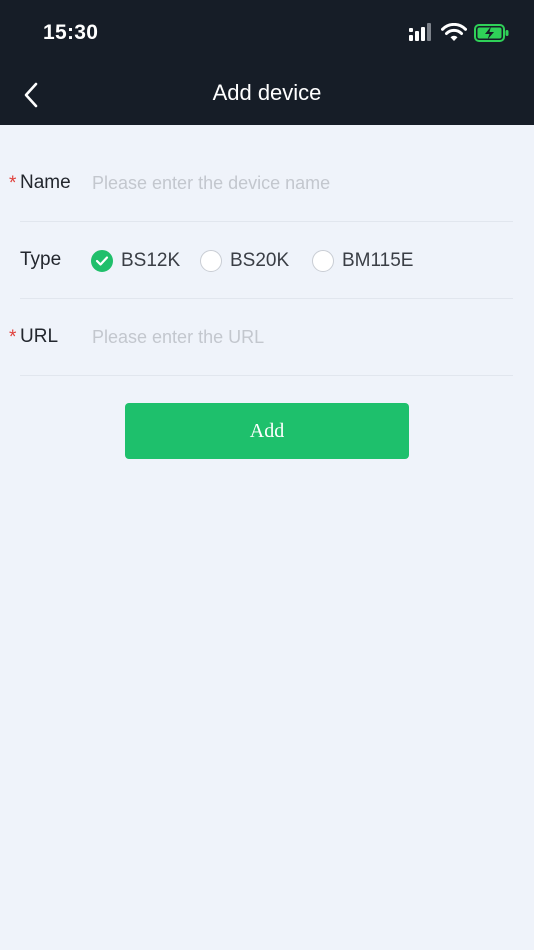  I want to click on add-button: Add, so click(267, 431).